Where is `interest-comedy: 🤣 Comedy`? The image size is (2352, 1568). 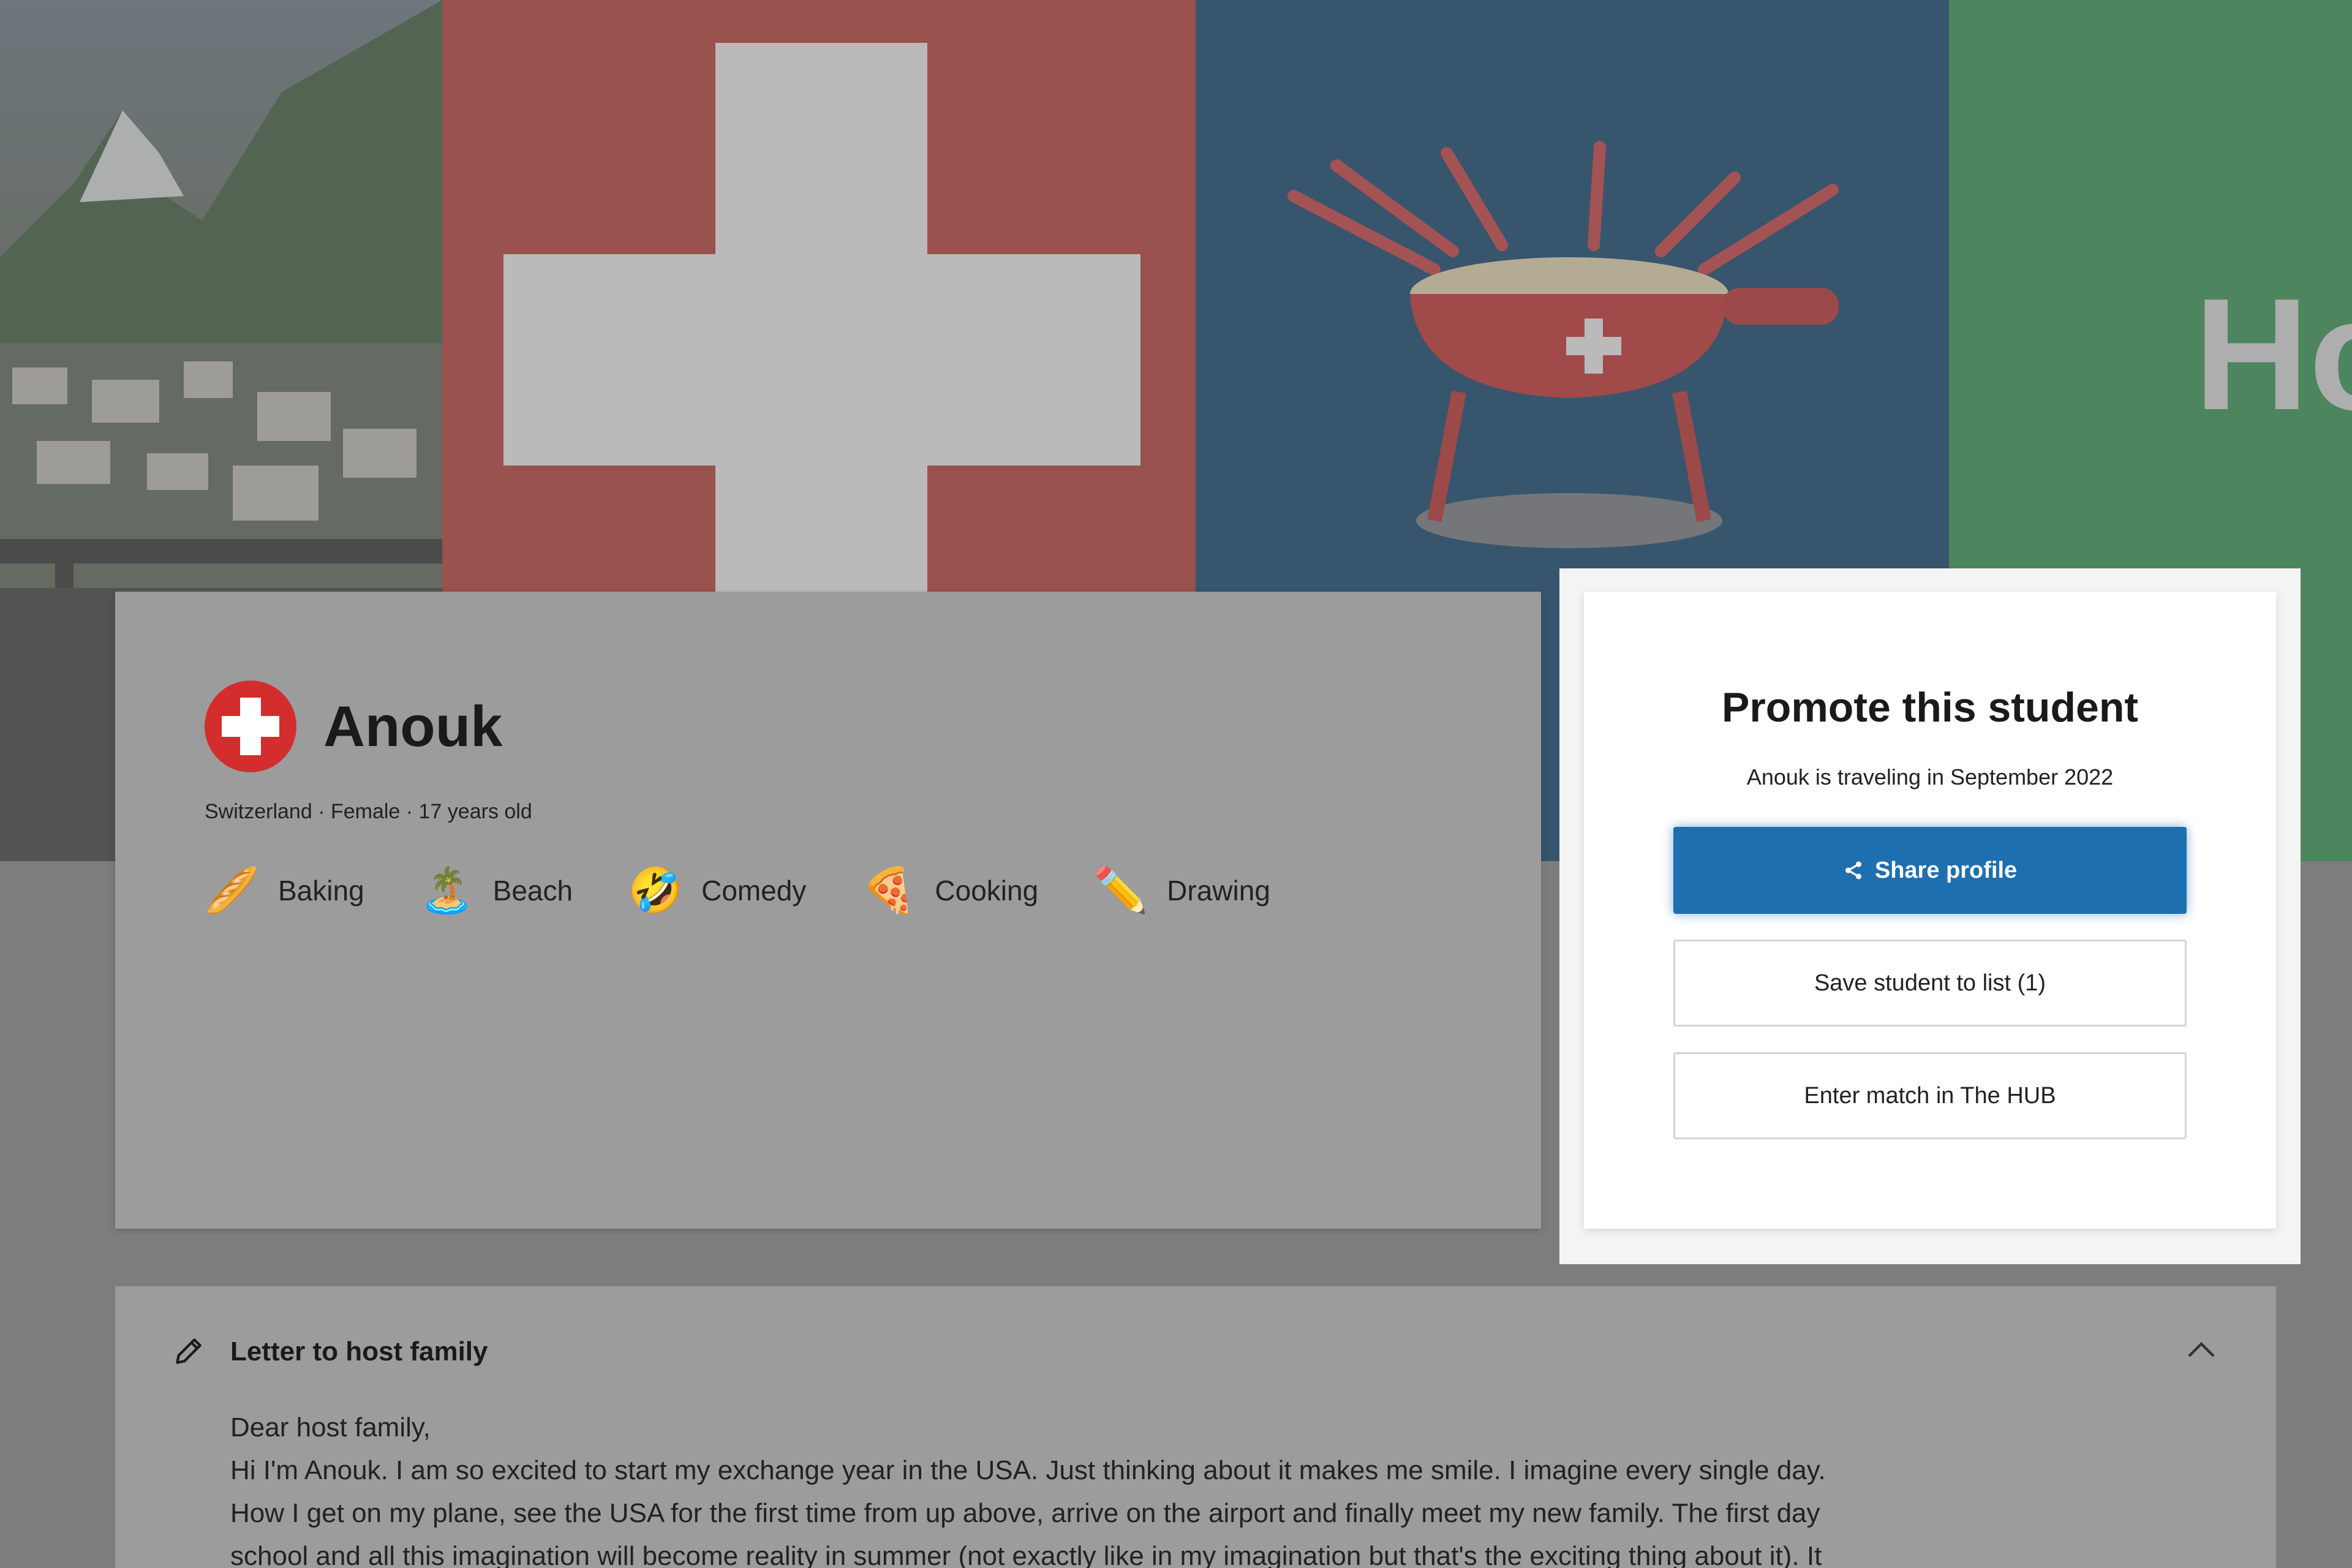 interest-comedy: 🤣 Comedy is located at coordinates (717, 891).